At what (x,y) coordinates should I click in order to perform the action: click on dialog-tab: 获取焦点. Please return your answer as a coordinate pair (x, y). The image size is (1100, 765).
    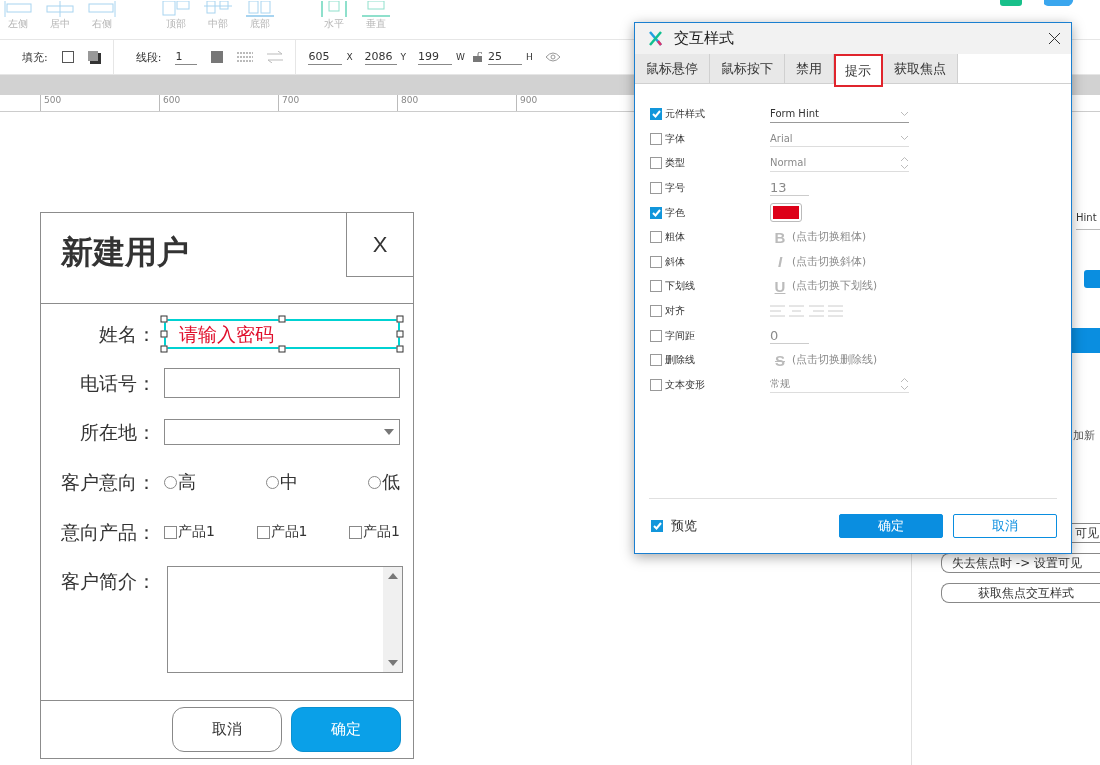
    Looking at the image, I should click on (920, 68).